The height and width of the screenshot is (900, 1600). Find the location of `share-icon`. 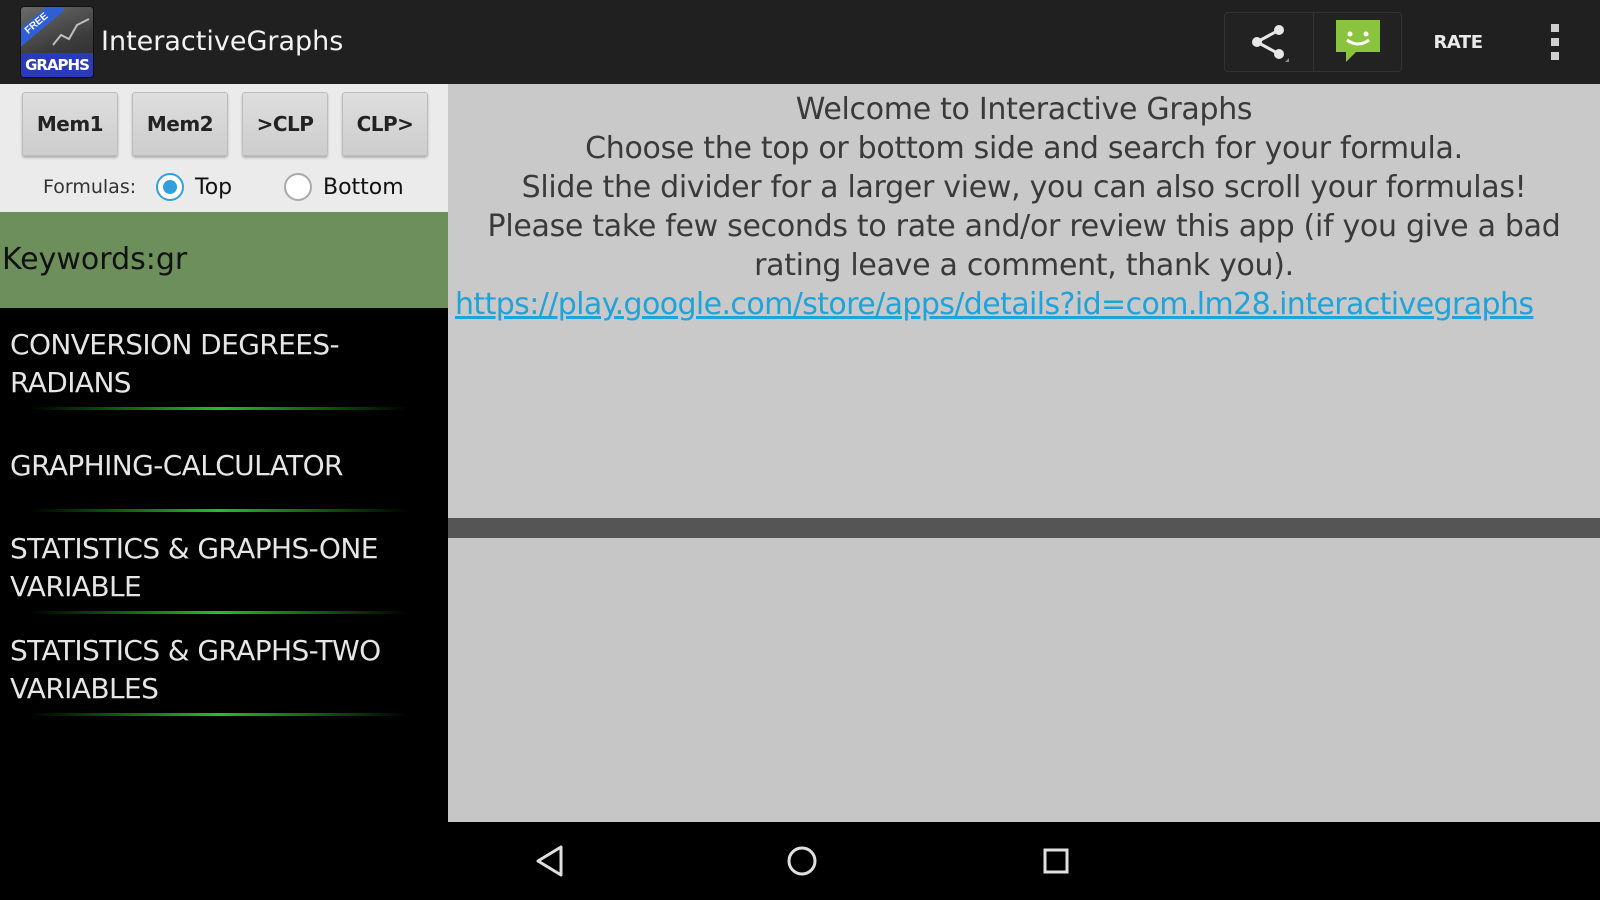

share-icon is located at coordinates (1270, 43).